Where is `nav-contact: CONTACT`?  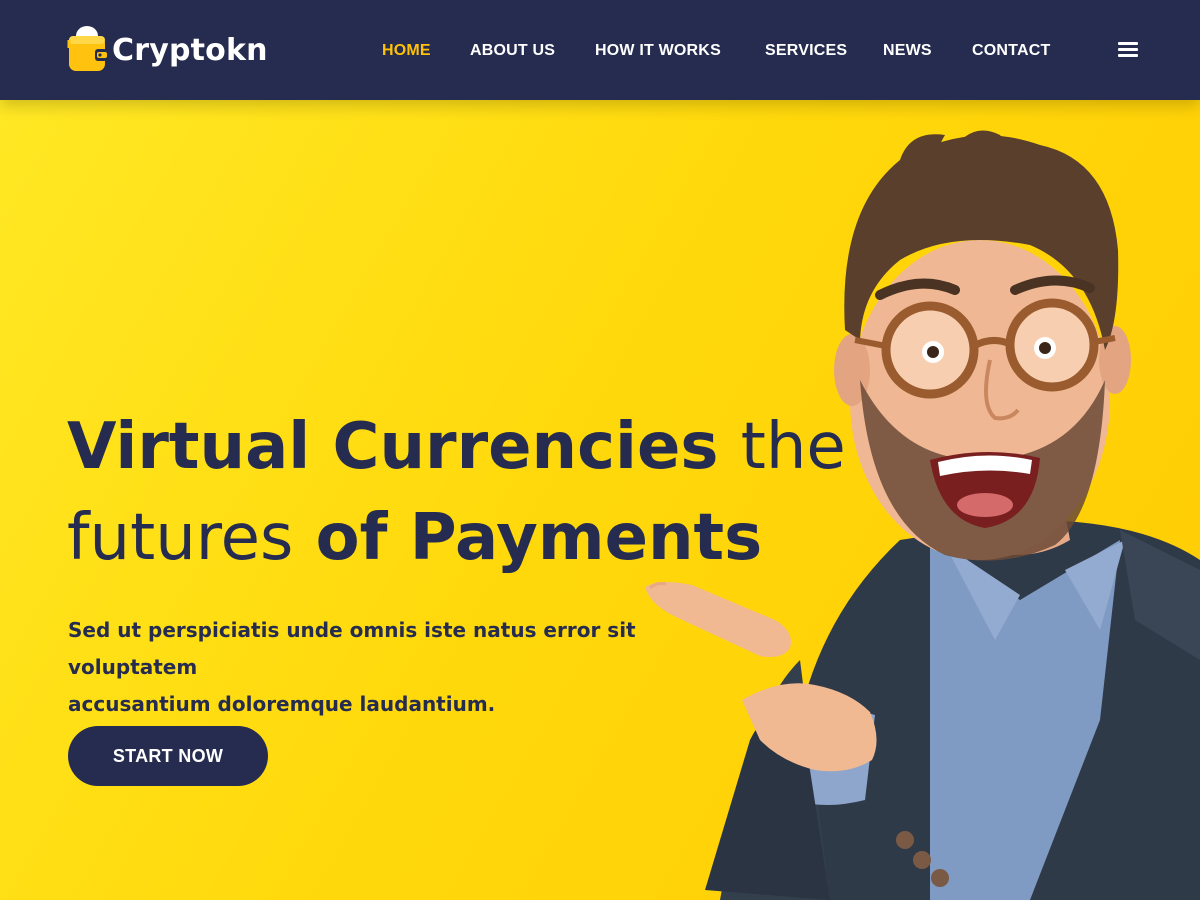
nav-contact: CONTACT is located at coordinates (1011, 51).